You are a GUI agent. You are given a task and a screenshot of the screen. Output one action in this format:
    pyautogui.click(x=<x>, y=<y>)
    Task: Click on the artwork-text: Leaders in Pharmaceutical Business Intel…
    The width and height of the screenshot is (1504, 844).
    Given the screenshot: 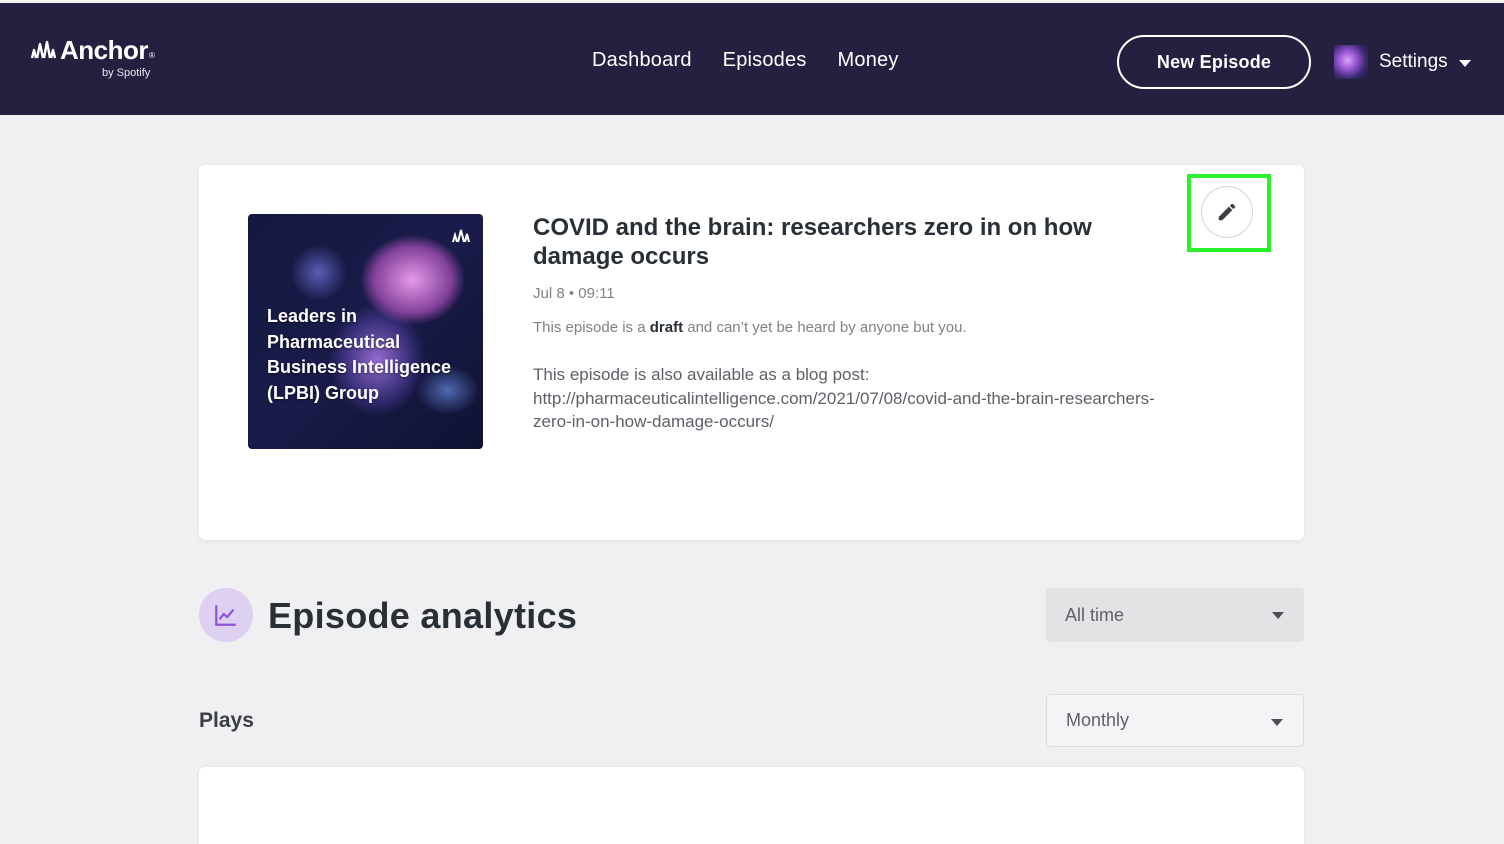 What is the action you would take?
    pyautogui.click(x=359, y=354)
    